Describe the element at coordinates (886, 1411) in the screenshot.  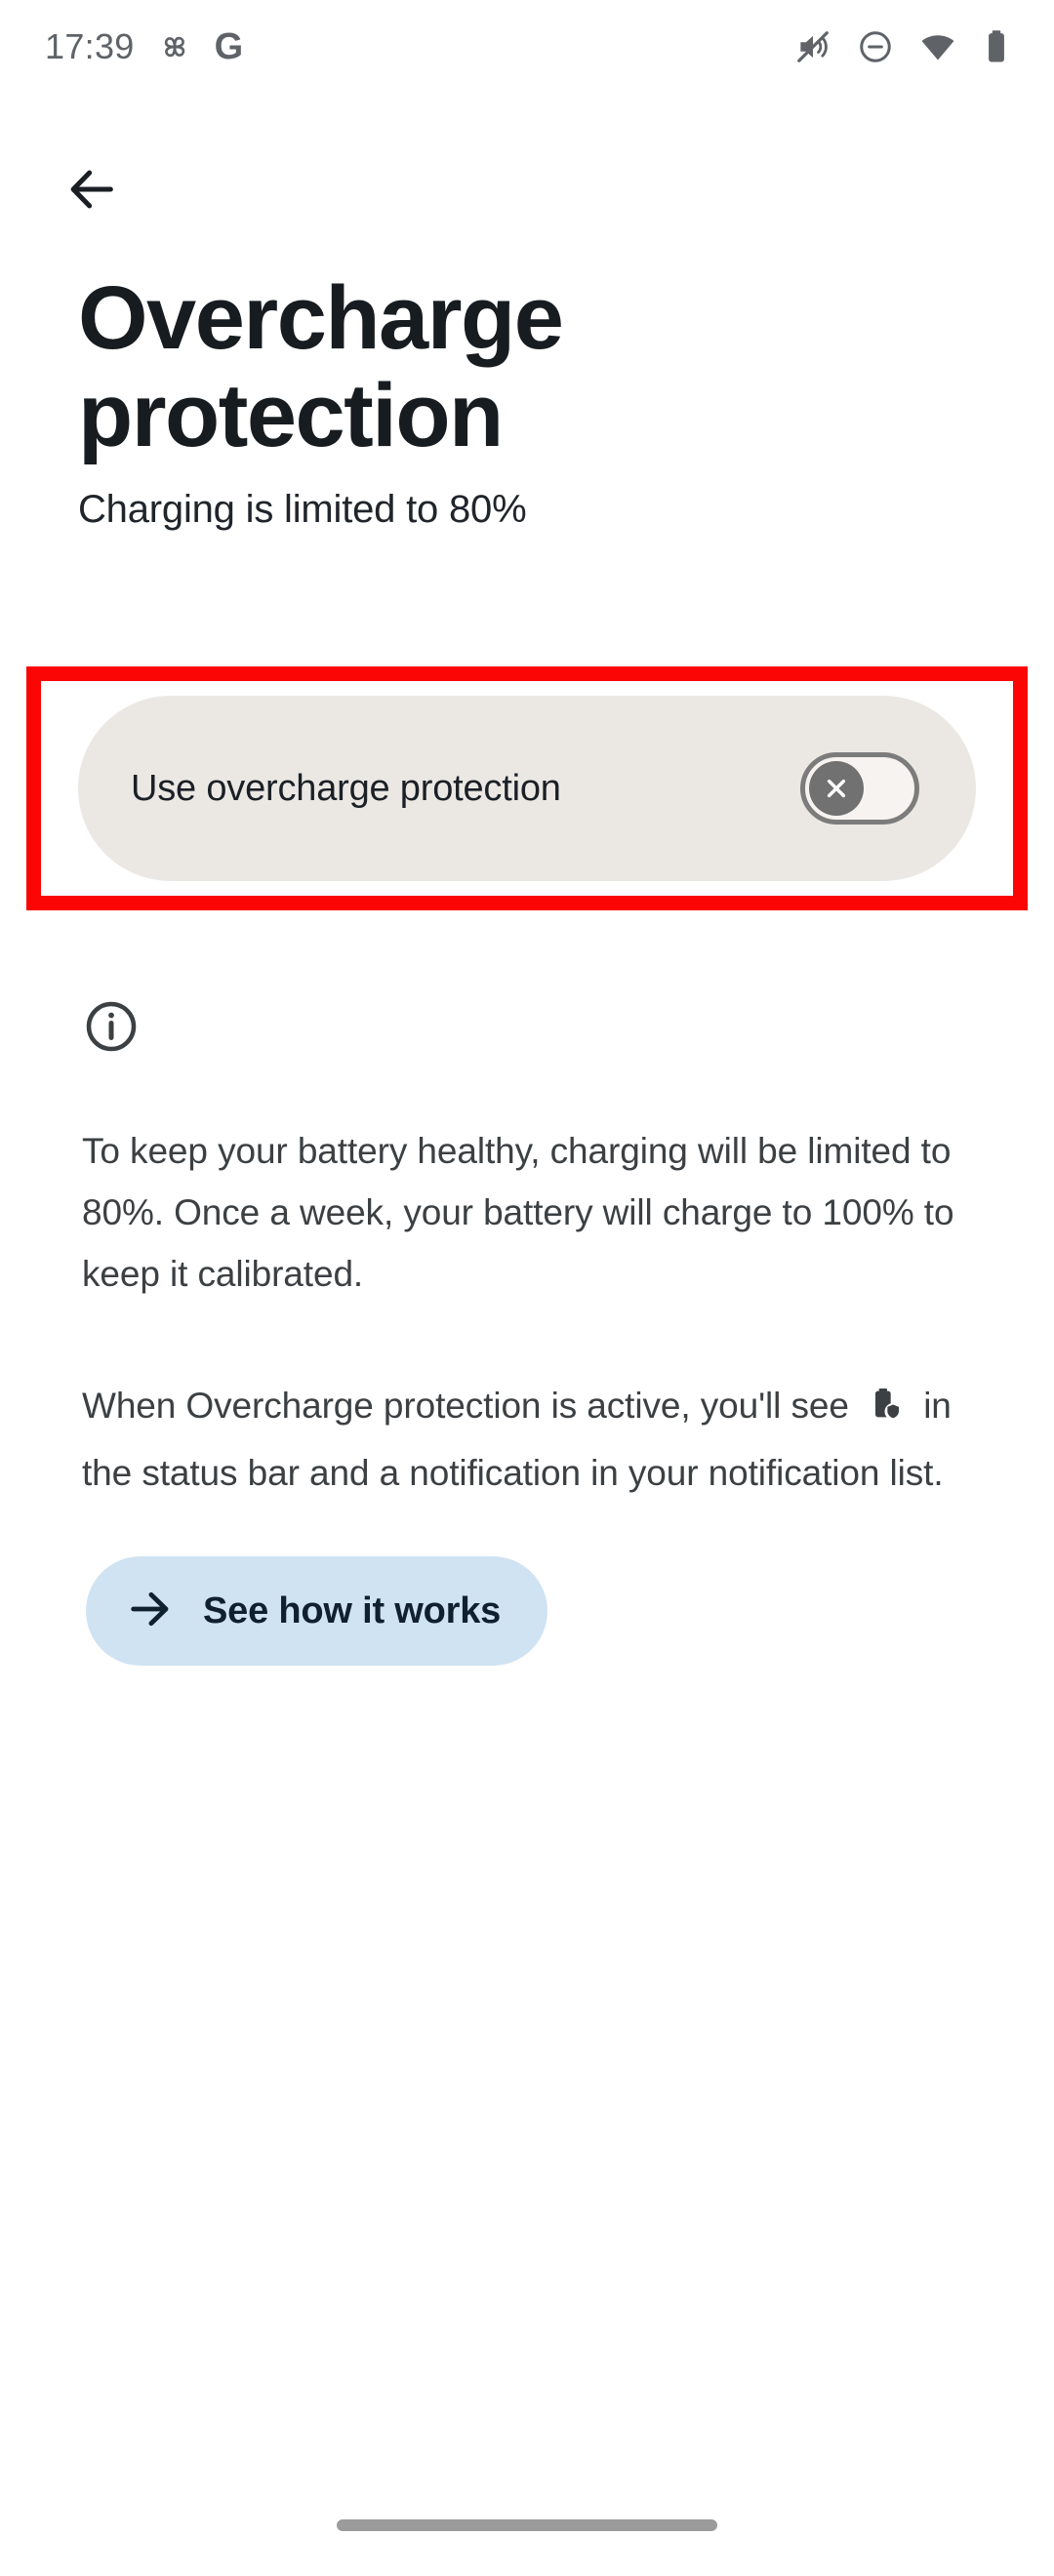
I see `battery-shield-icon` at that location.